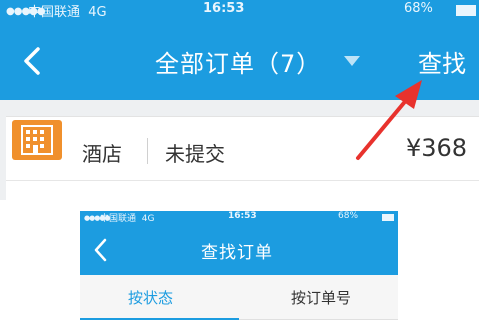  Describe the element at coordinates (159, 319) in the screenshot. I see `active-tab-indicator` at that location.